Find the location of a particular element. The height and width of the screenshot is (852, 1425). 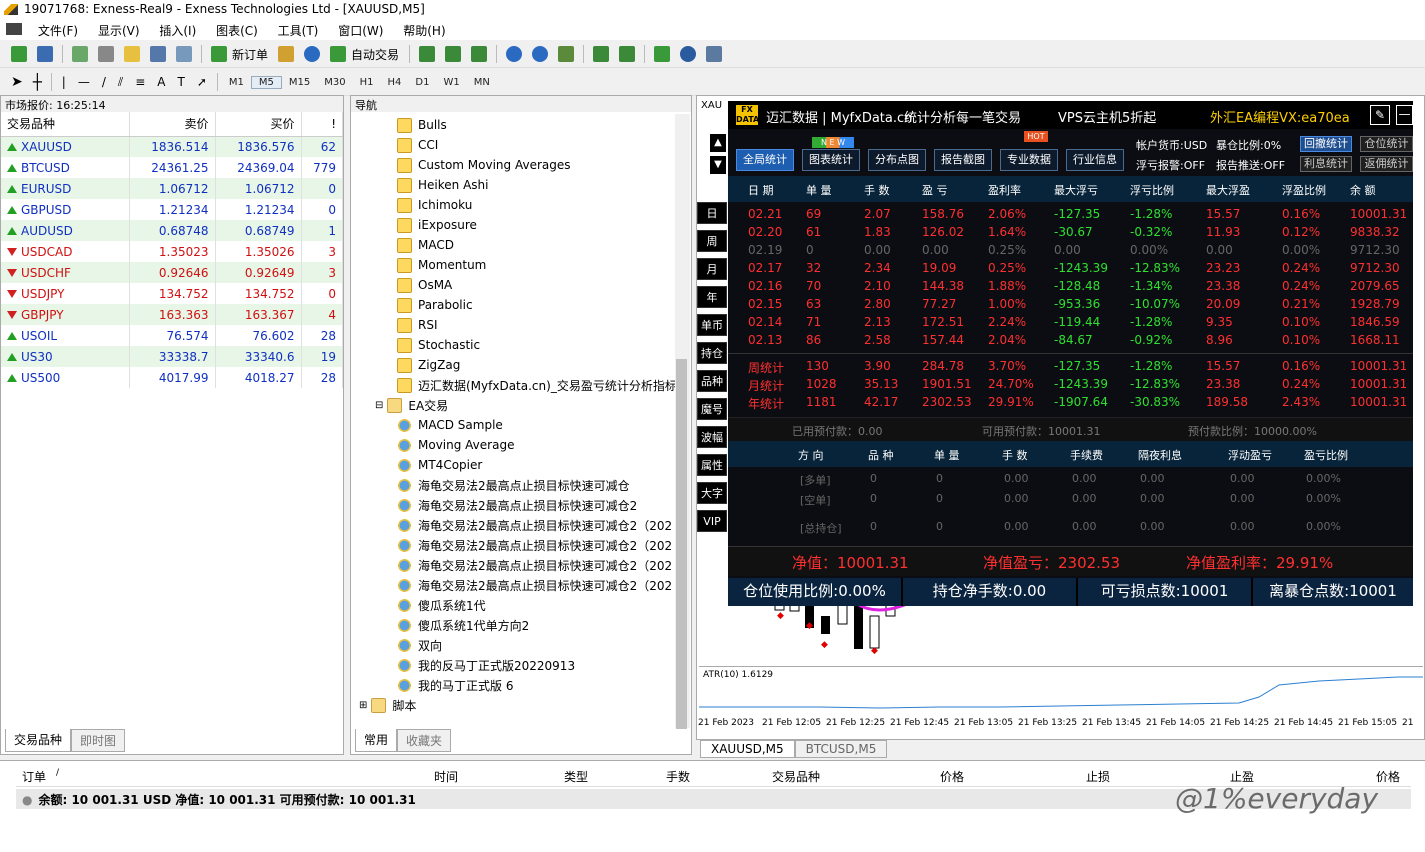

edit-icon: ✎ is located at coordinates (1380, 115).